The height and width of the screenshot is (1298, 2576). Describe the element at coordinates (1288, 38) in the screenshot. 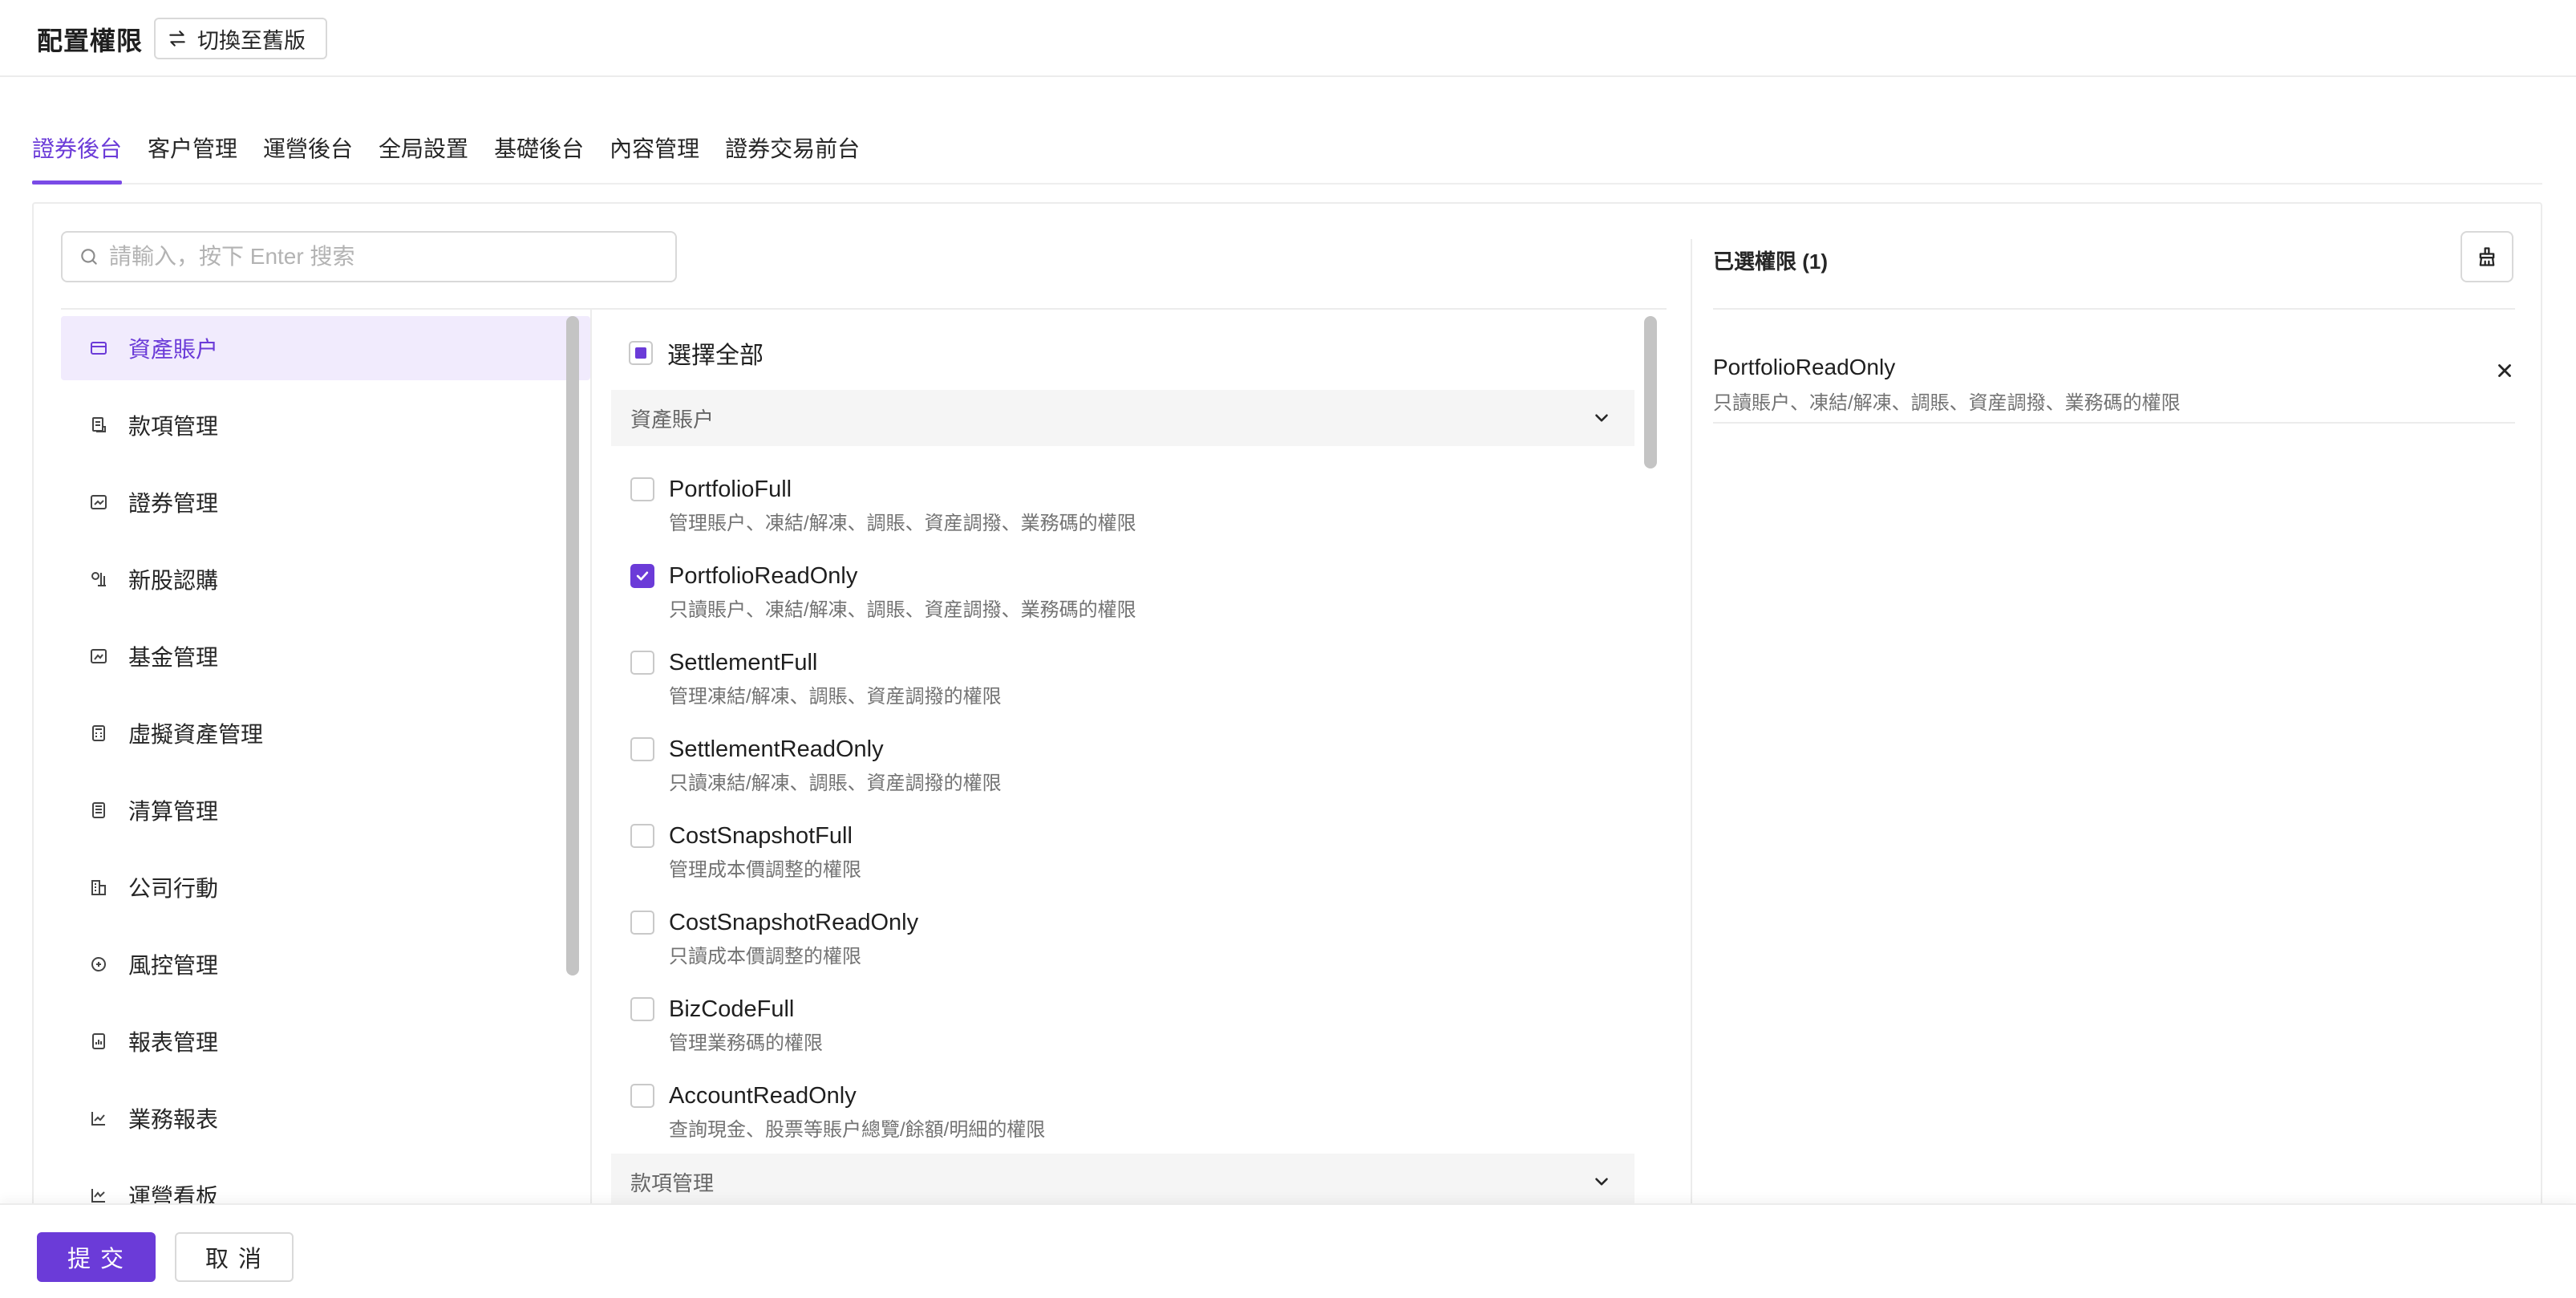

I see `page-header: 配置權限 切換至舊版` at that location.